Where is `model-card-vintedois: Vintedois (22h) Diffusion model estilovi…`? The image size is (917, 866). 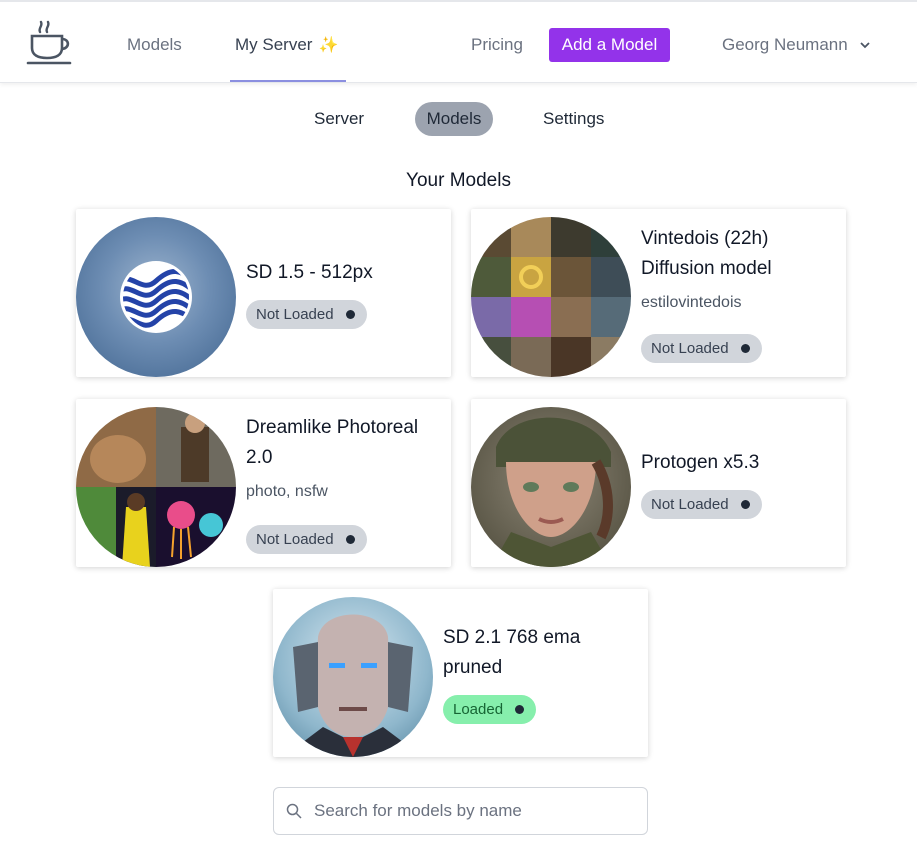
model-card-vintedois: Vintedois (22h) Diffusion model estilovi… is located at coordinates (658, 293).